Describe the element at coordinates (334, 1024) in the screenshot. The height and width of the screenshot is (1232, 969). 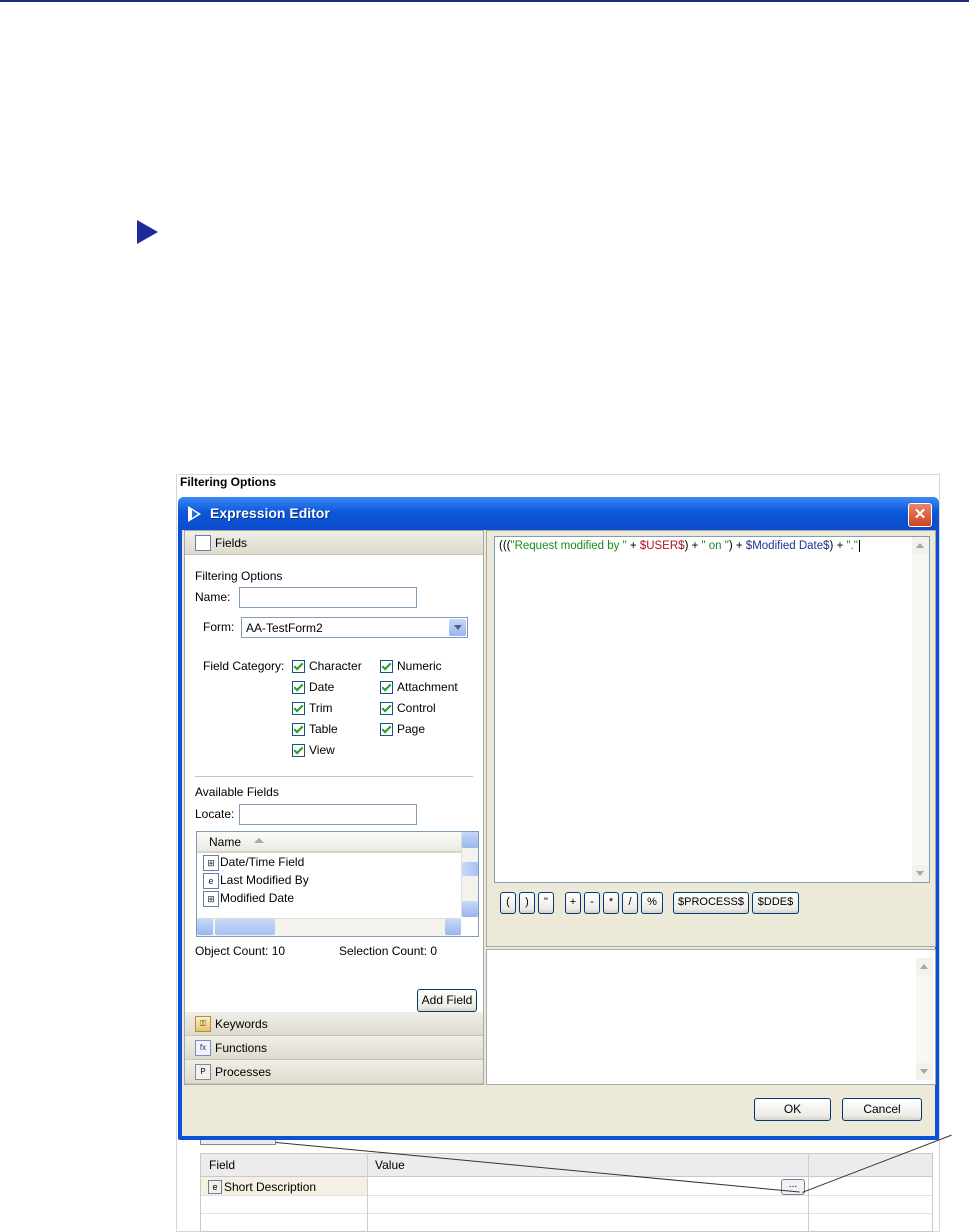
I see `keywords-section-header: ⚿ Keywords` at that location.